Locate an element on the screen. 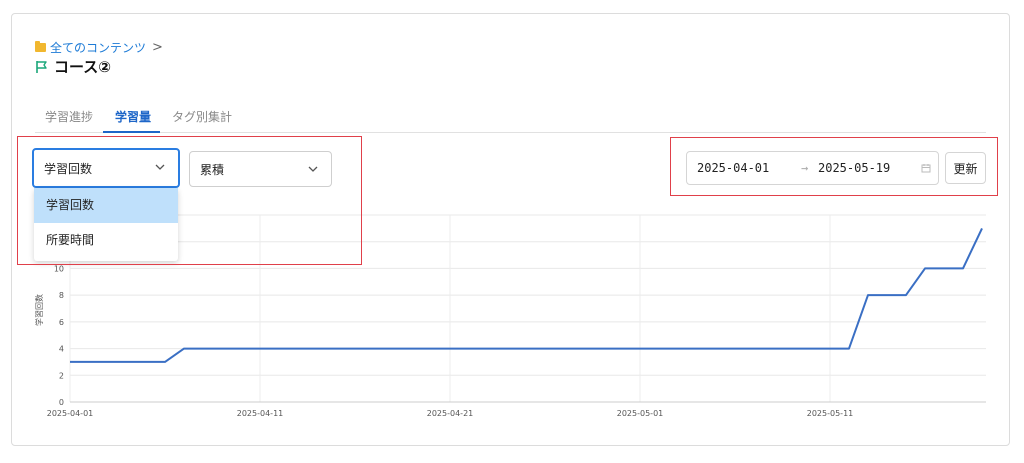 The height and width of the screenshot is (463, 1024). x-tick-label: 2025-04-01 is located at coordinates (70, 413).